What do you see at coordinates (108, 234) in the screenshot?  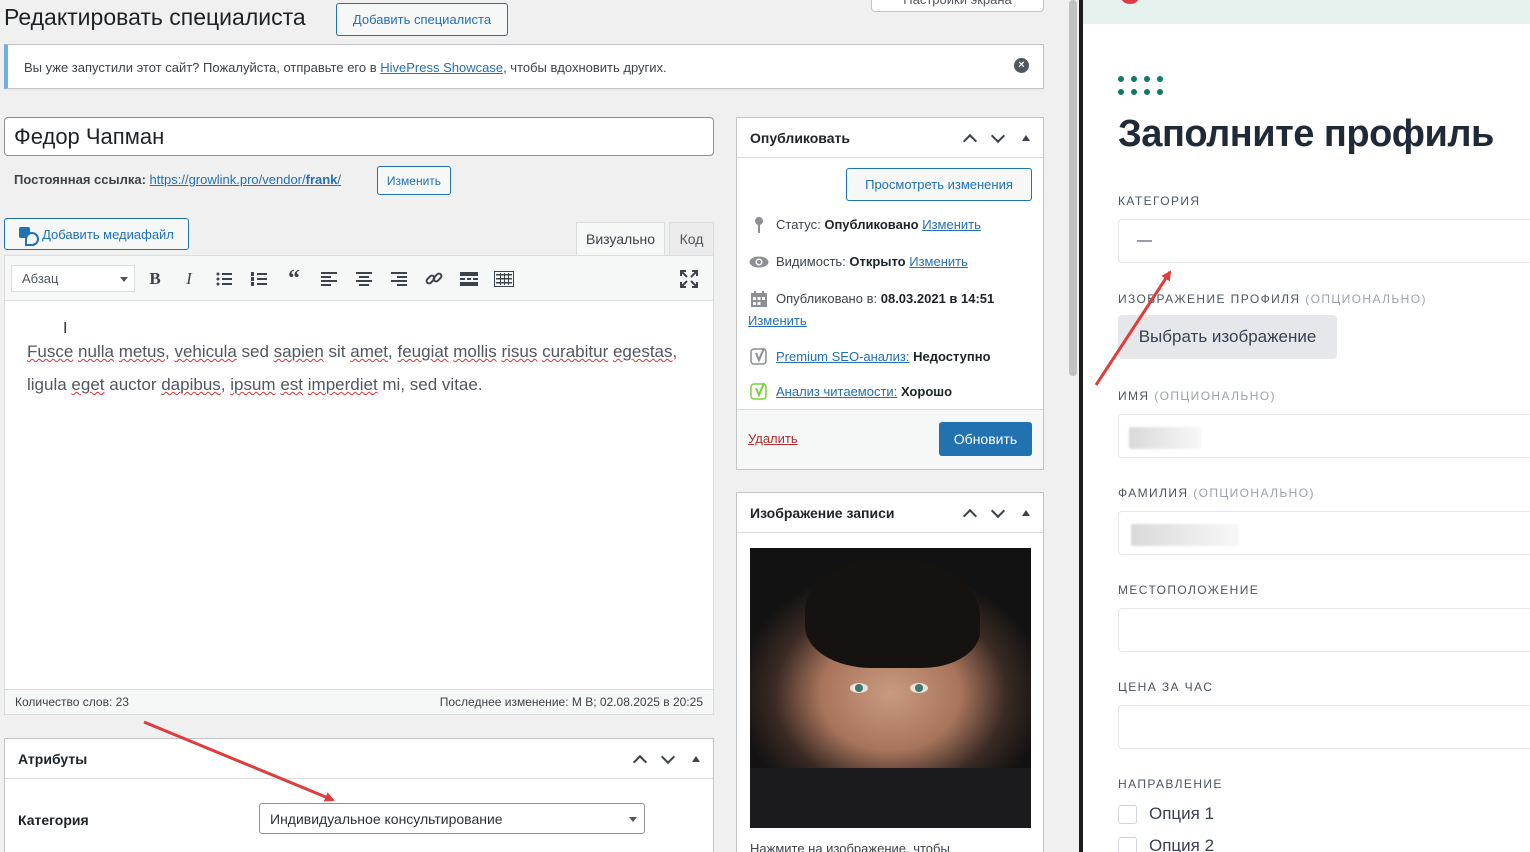 I see `add-media-label: Добавить медиафайл` at bounding box center [108, 234].